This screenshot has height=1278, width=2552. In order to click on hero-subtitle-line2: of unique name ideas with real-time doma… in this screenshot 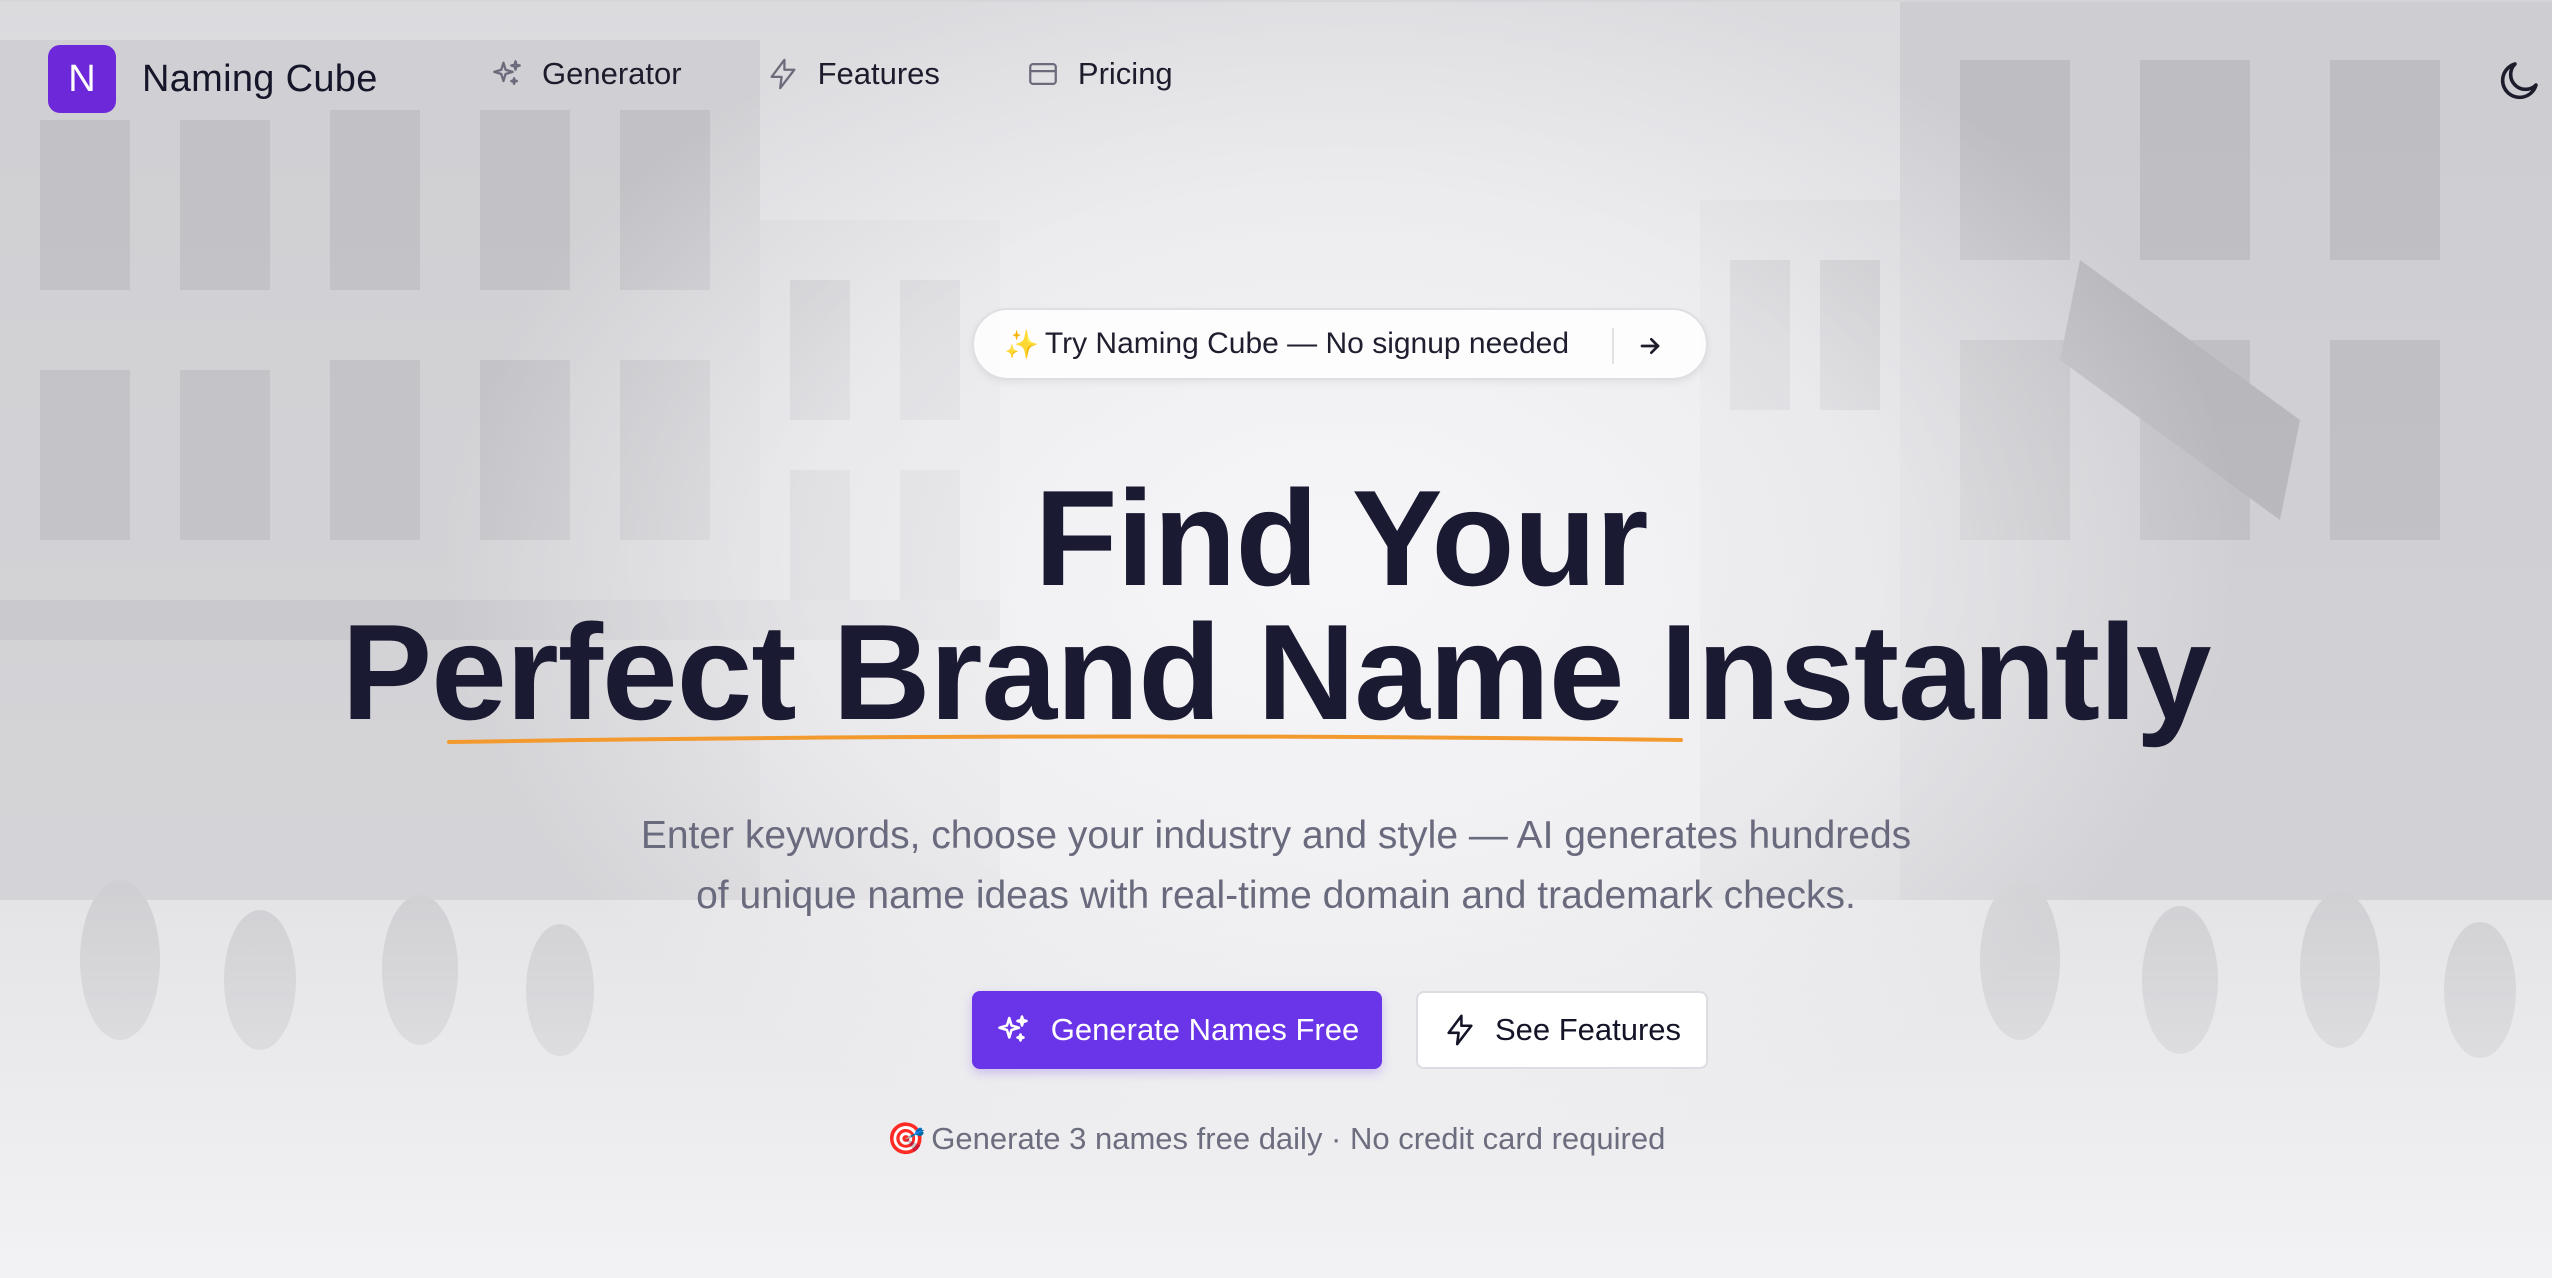, I will do `click(1276, 895)`.